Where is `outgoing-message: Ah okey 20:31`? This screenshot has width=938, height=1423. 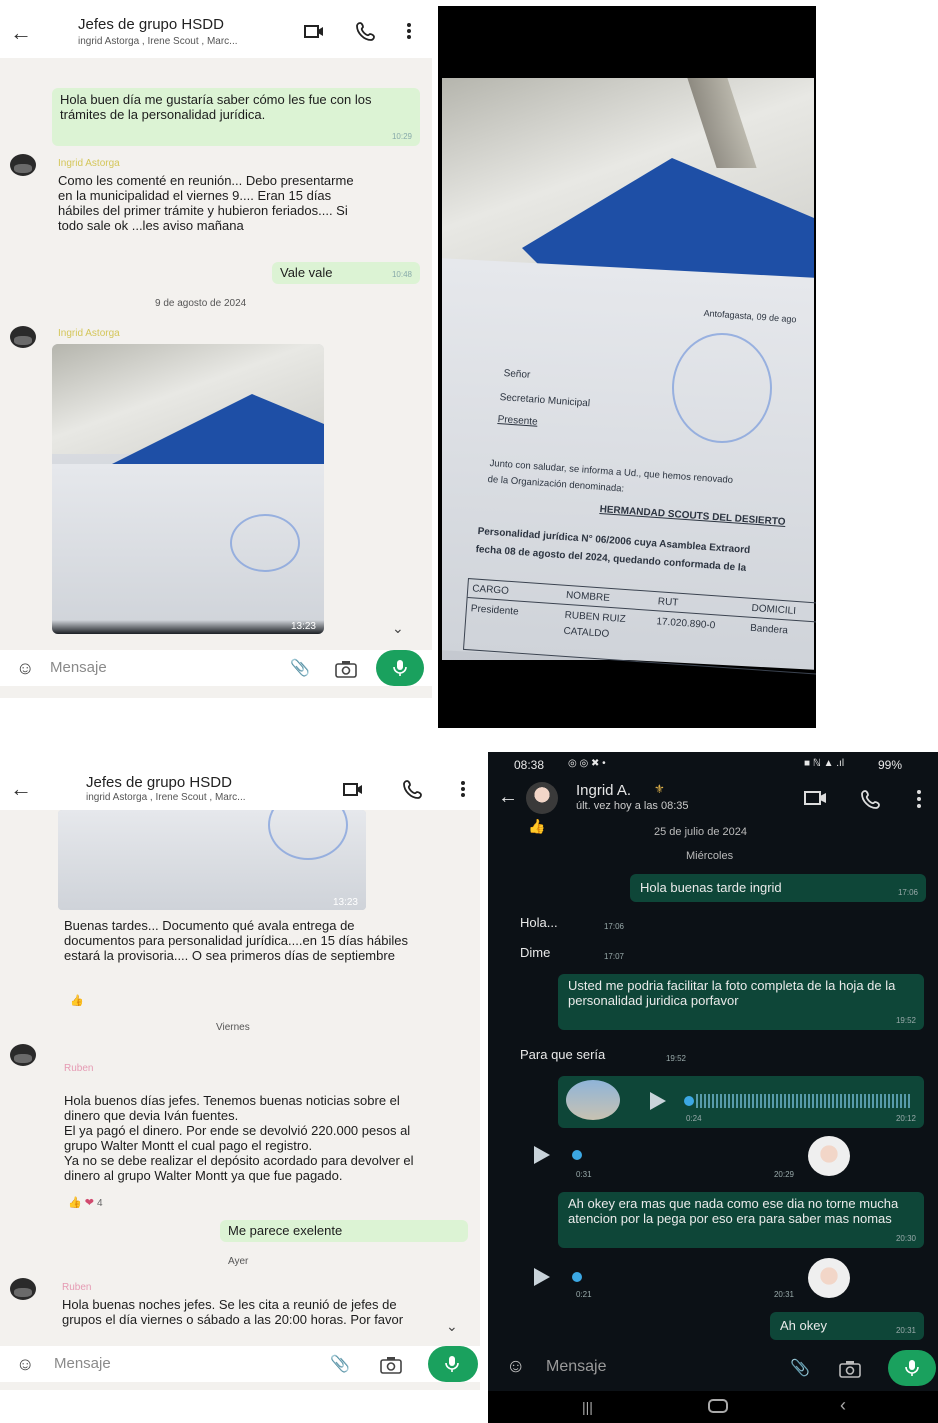 outgoing-message: Ah okey 20:31 is located at coordinates (847, 1326).